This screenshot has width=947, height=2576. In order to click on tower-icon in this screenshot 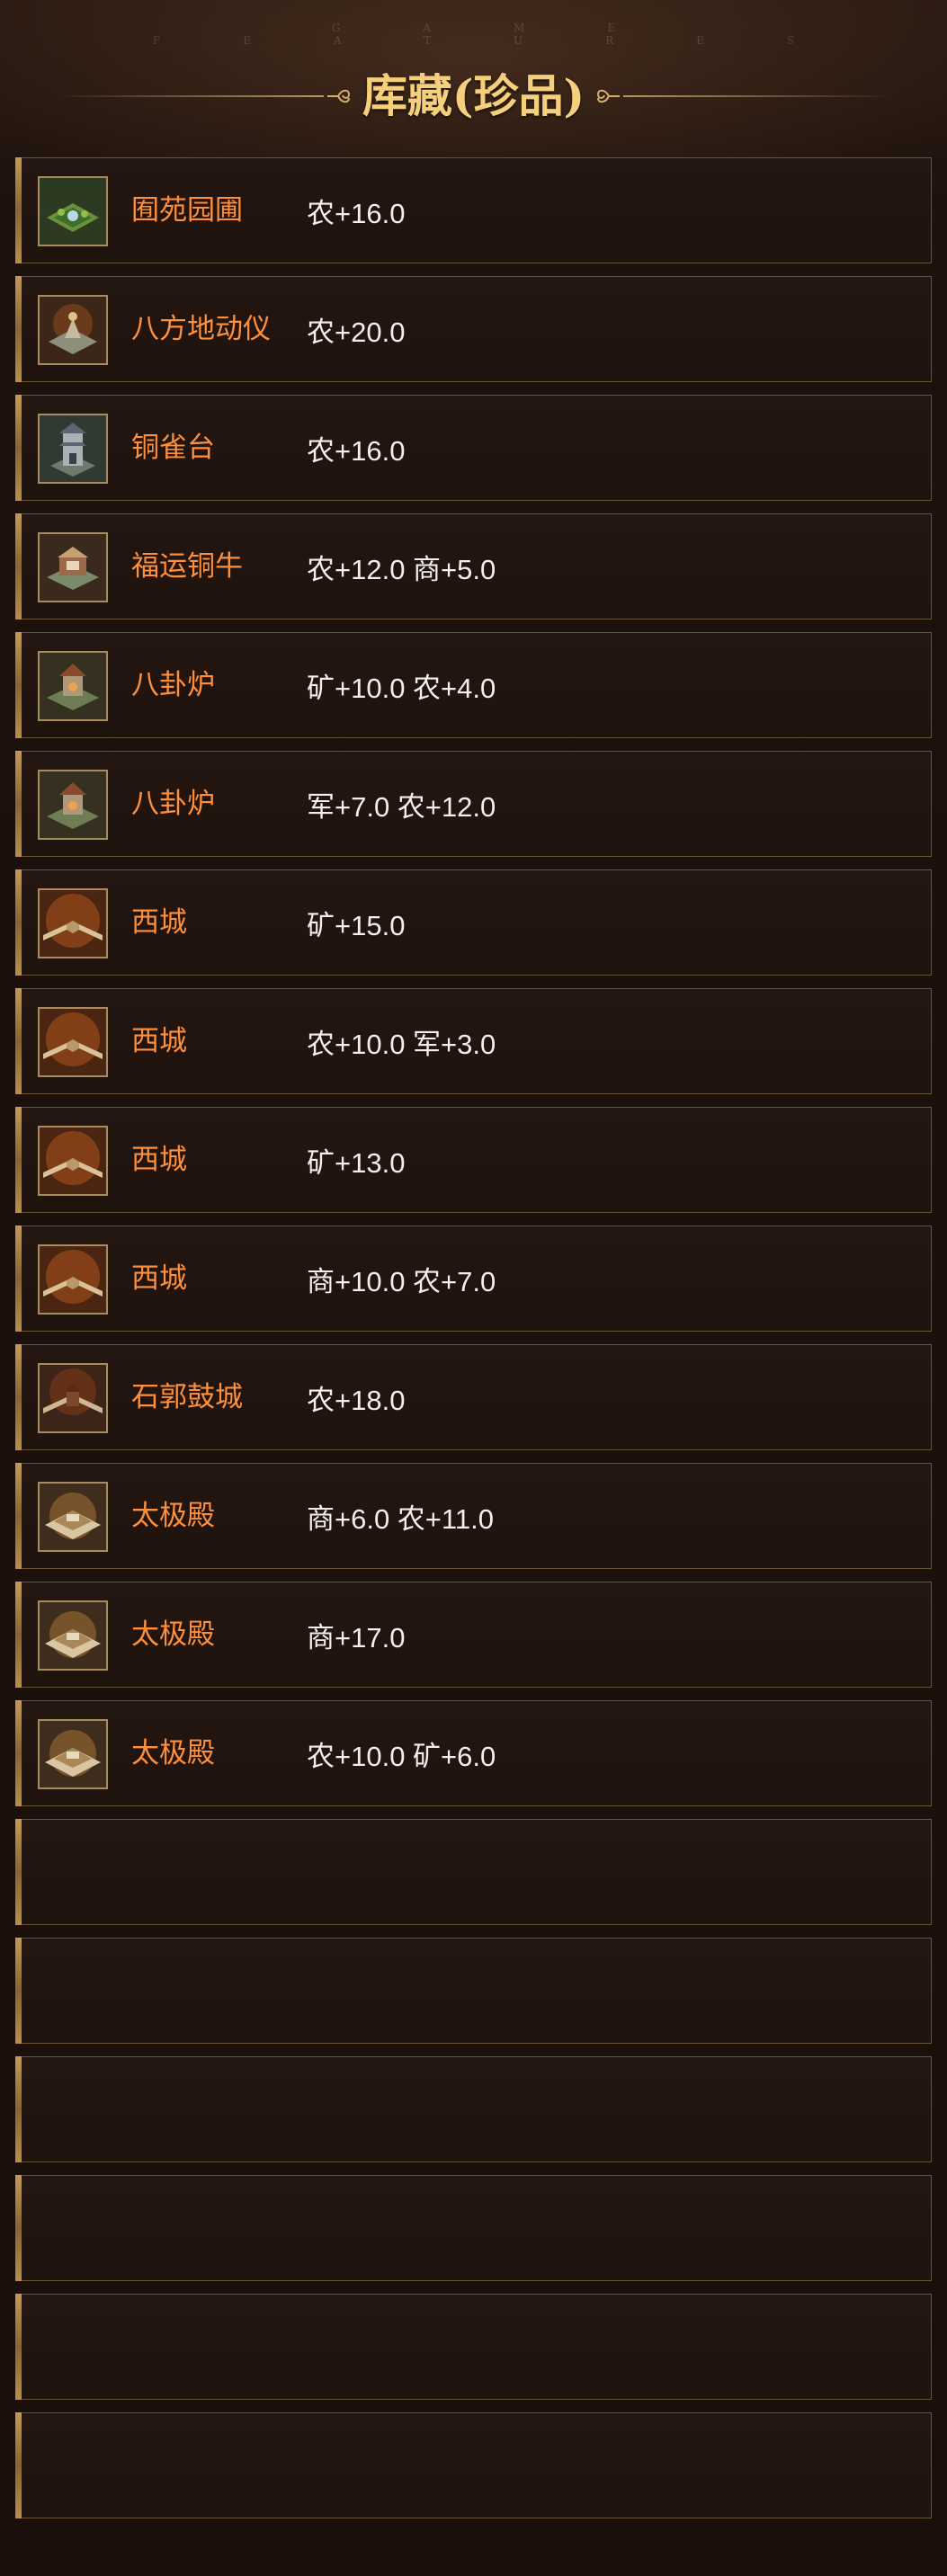, I will do `click(73, 449)`.